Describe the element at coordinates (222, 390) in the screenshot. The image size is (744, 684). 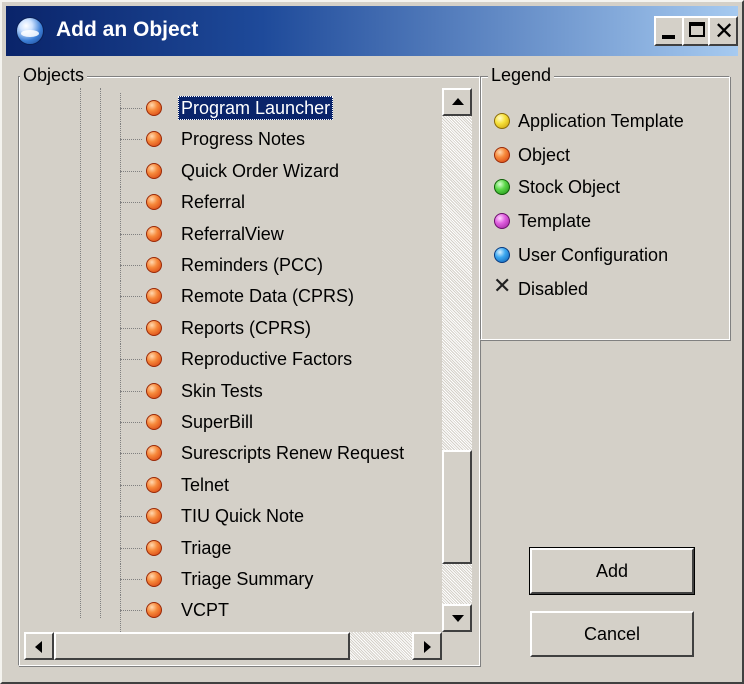
I see `tree-item-label: Skin Tests` at that location.